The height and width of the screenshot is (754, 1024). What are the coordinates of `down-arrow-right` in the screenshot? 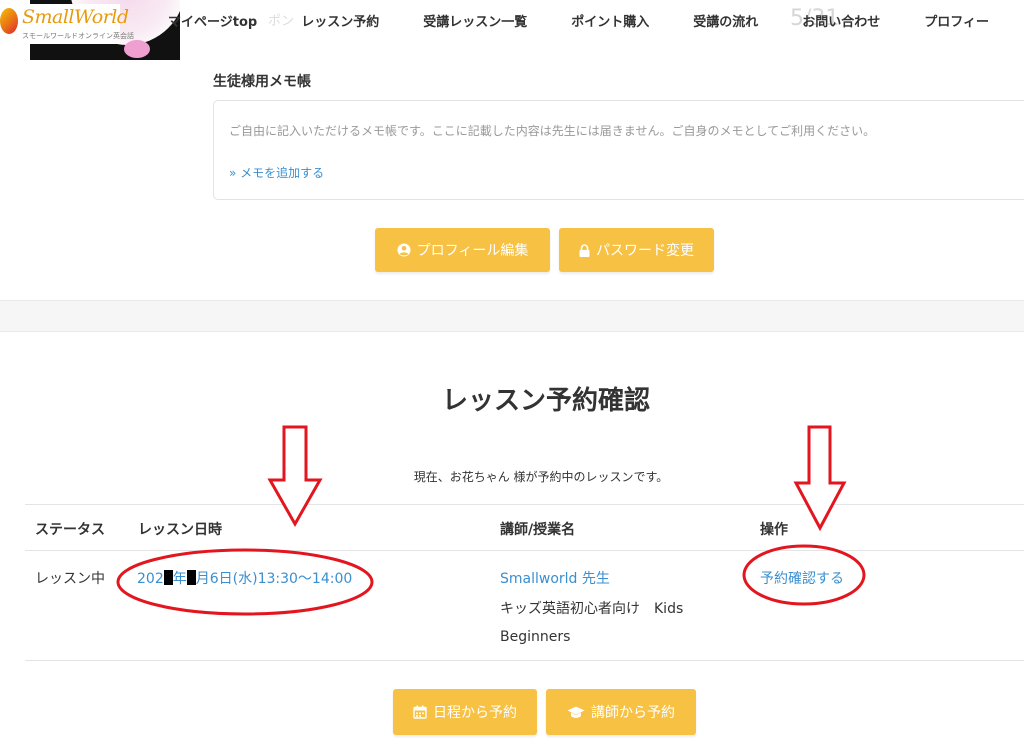 It's located at (820, 478).